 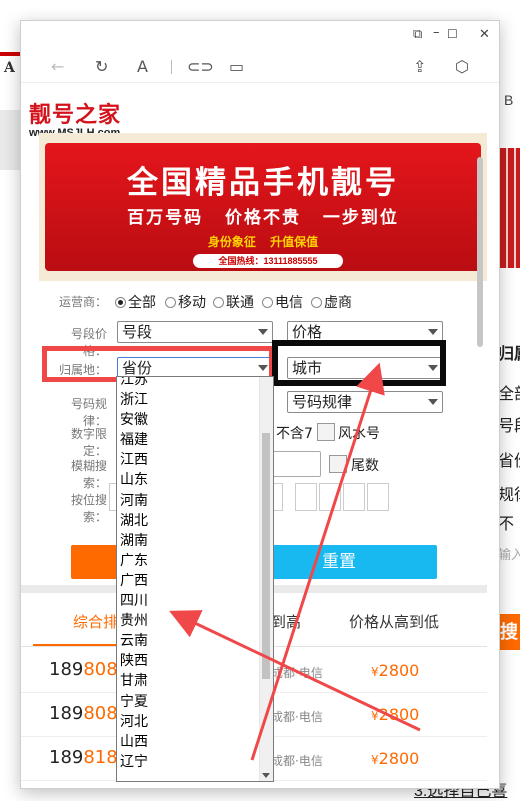 What do you see at coordinates (88, 508) in the screenshot?
I see `position-label: 按位搜索：` at bounding box center [88, 508].